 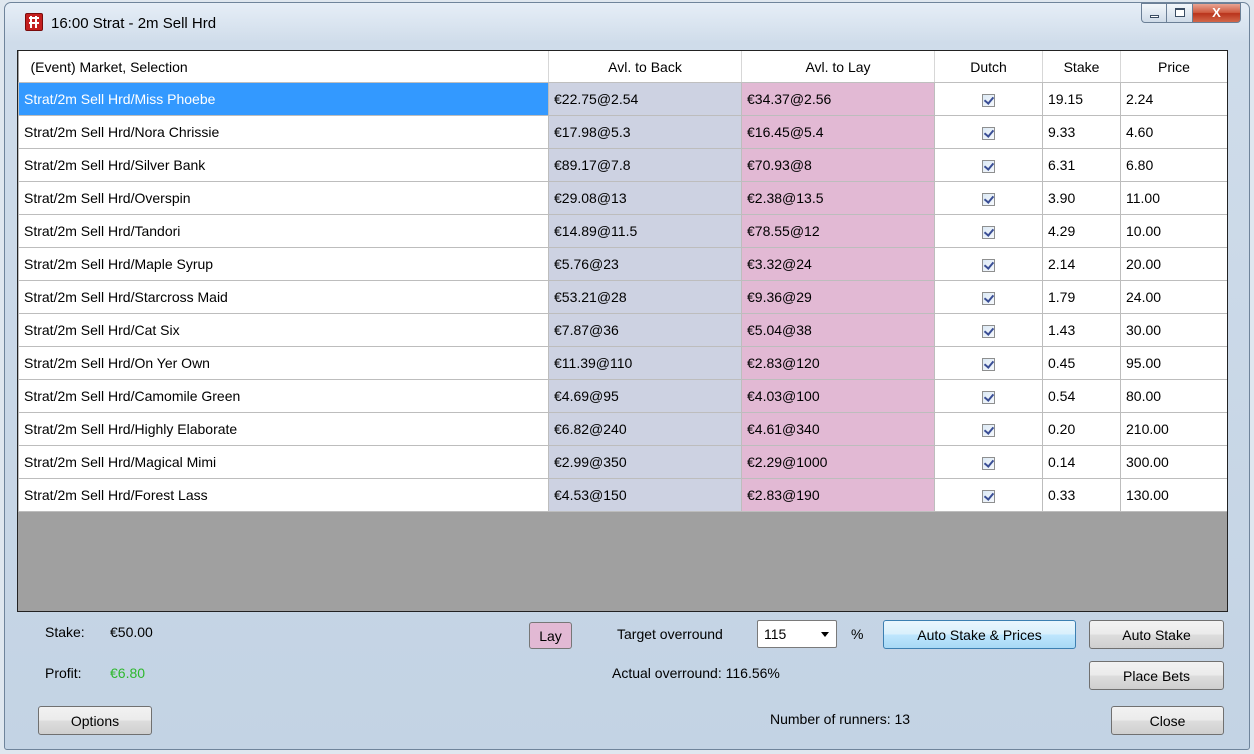 I want to click on lay-price-cell: €2.38@13.5, so click(x=838, y=198).